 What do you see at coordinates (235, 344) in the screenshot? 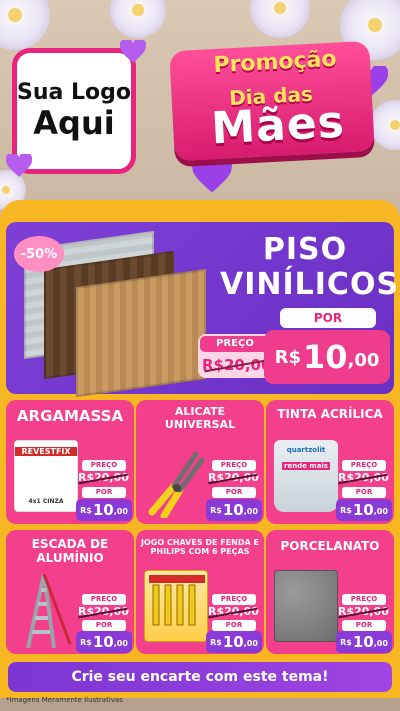
I see `featured-price-label: PREÇO` at bounding box center [235, 344].